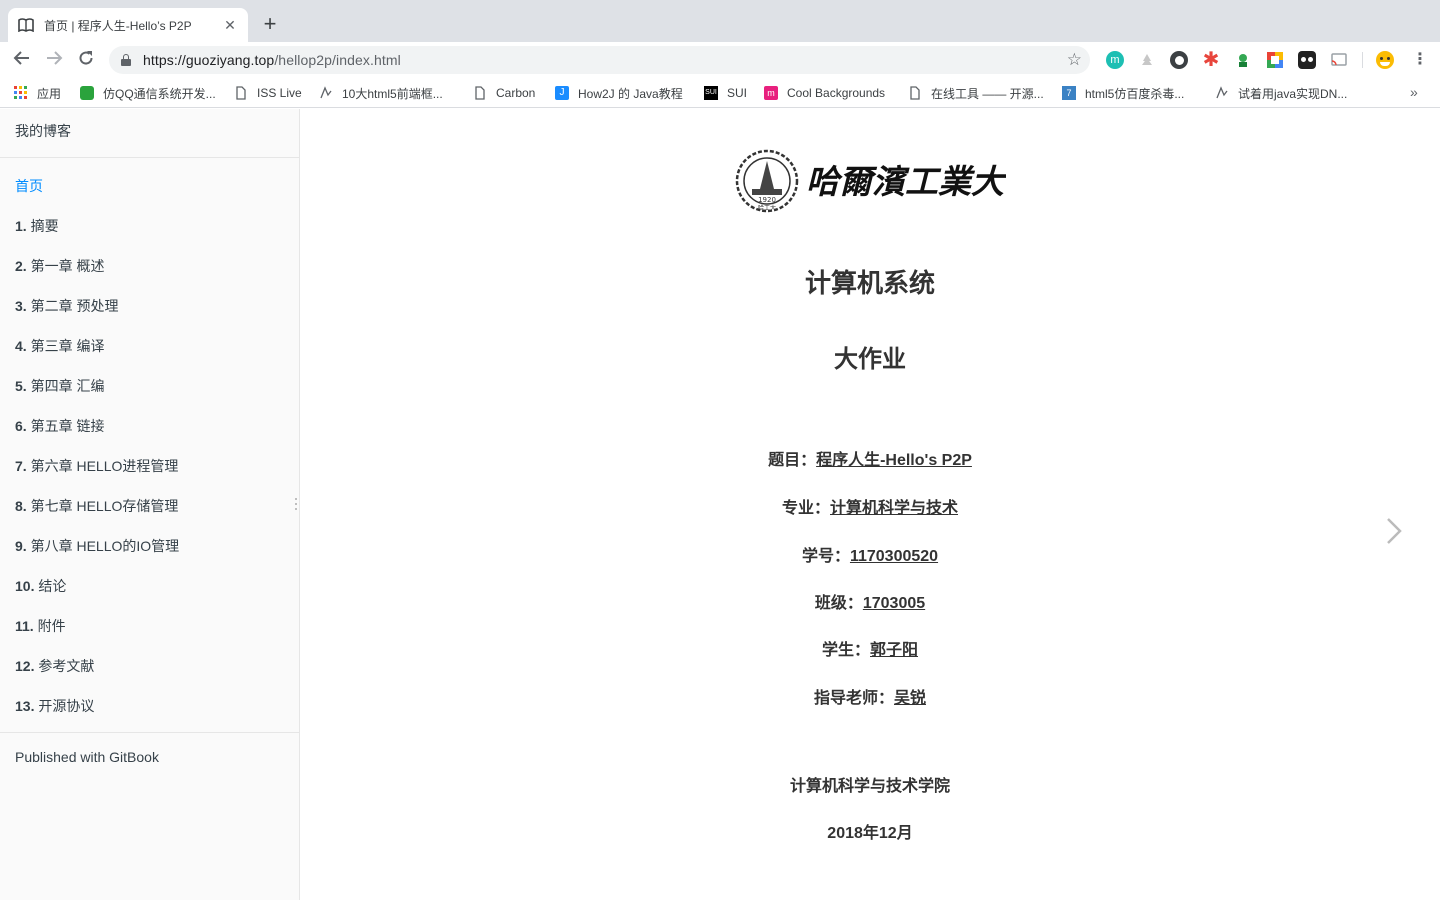 The height and width of the screenshot is (900, 1440). I want to click on page-title: 计算机系统, so click(869, 283).